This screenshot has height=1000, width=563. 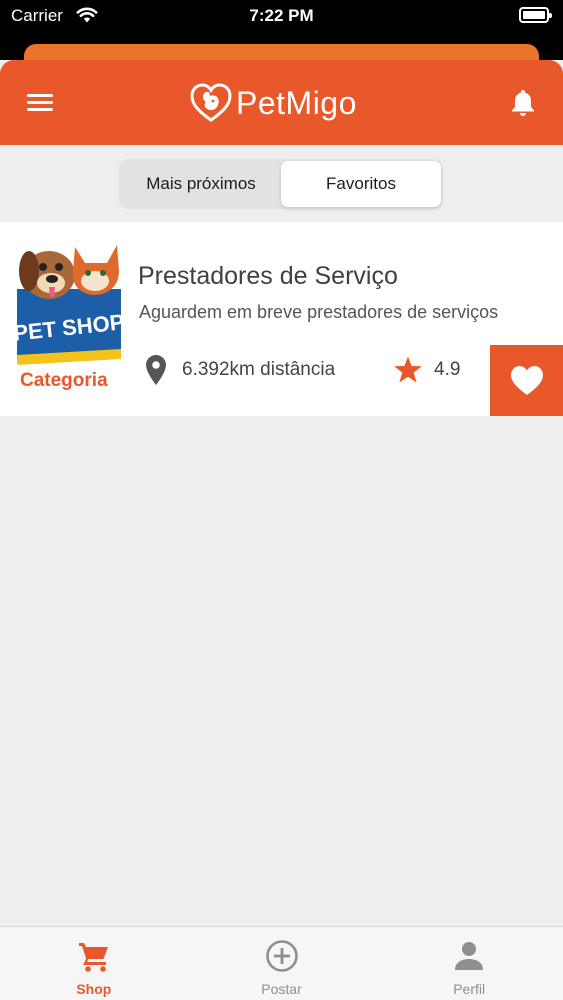 What do you see at coordinates (268, 276) in the screenshot?
I see `listing-title: Prestadores de Serviço` at bounding box center [268, 276].